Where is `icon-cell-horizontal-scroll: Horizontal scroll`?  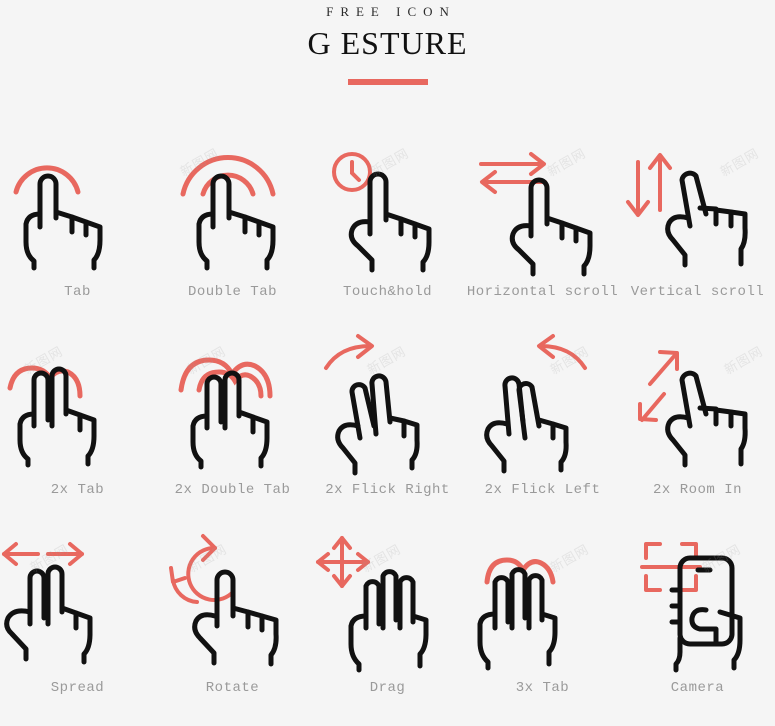
icon-cell-horizontal-scroll: Horizontal scroll is located at coordinates (542, 231).